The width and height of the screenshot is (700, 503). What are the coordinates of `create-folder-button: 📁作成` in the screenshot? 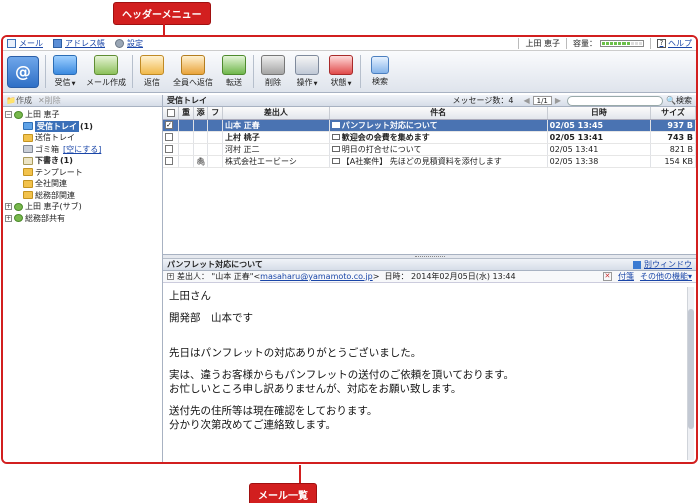 It's located at (19, 100).